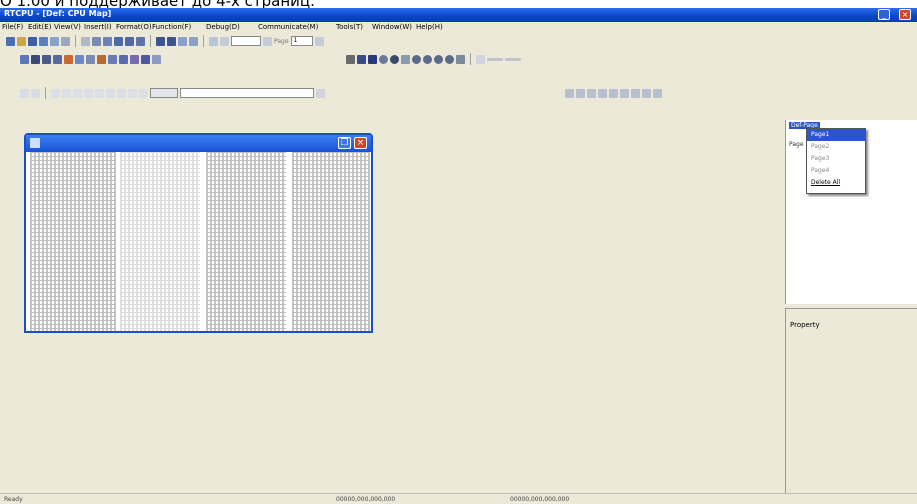 Image resolution: width=917 pixels, height=504 pixels. Describe the element at coordinates (427, 59) in the screenshot. I see `pie-tool-icon` at that location.